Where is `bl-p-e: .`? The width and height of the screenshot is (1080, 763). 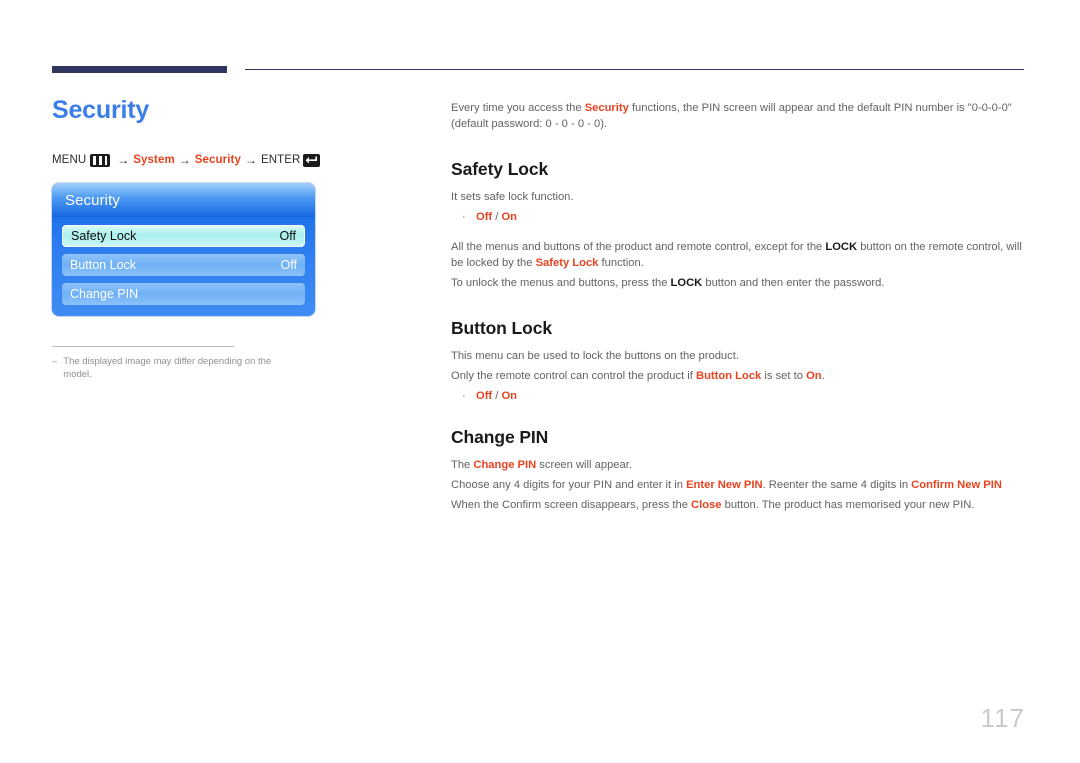
bl-p-e: . is located at coordinates (823, 376).